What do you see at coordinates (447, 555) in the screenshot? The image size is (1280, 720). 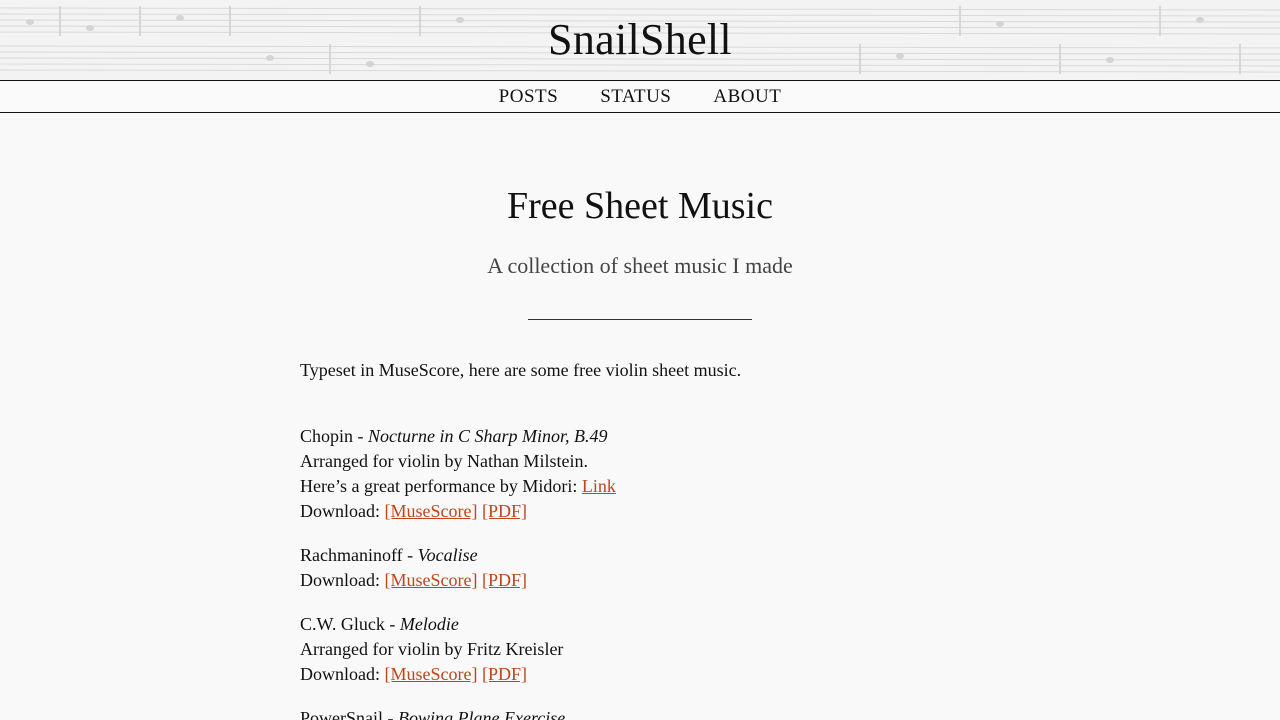 I see `work-title: Vocalise` at bounding box center [447, 555].